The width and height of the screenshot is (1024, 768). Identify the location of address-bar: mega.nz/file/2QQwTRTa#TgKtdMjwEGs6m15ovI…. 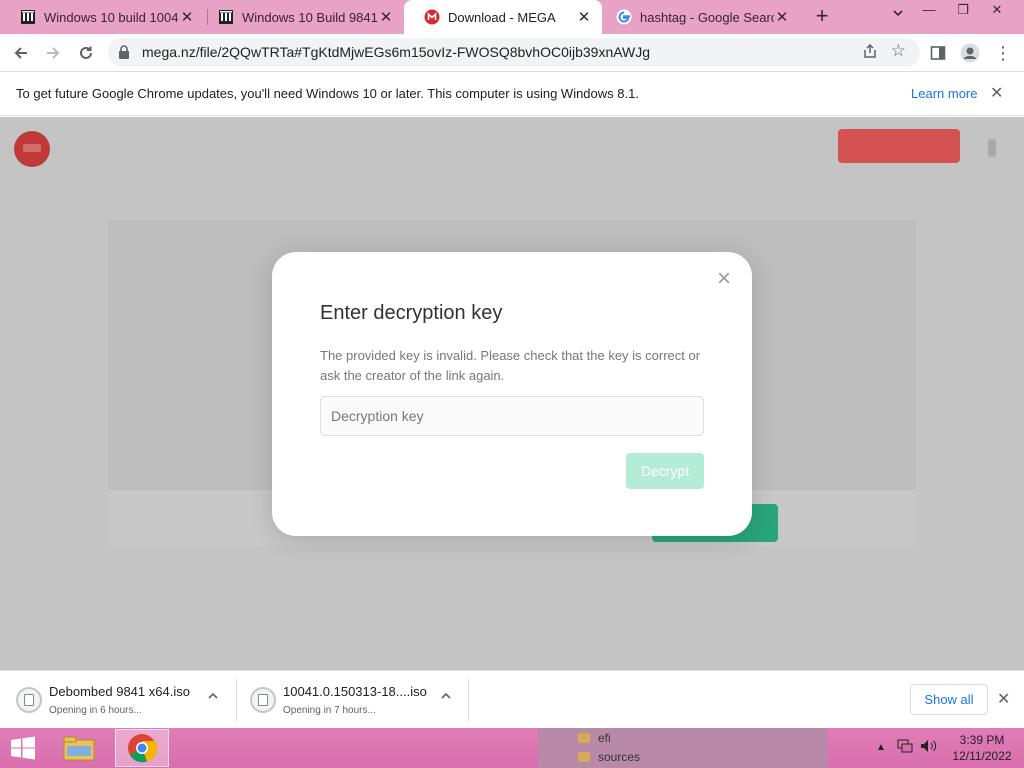
(514, 52).